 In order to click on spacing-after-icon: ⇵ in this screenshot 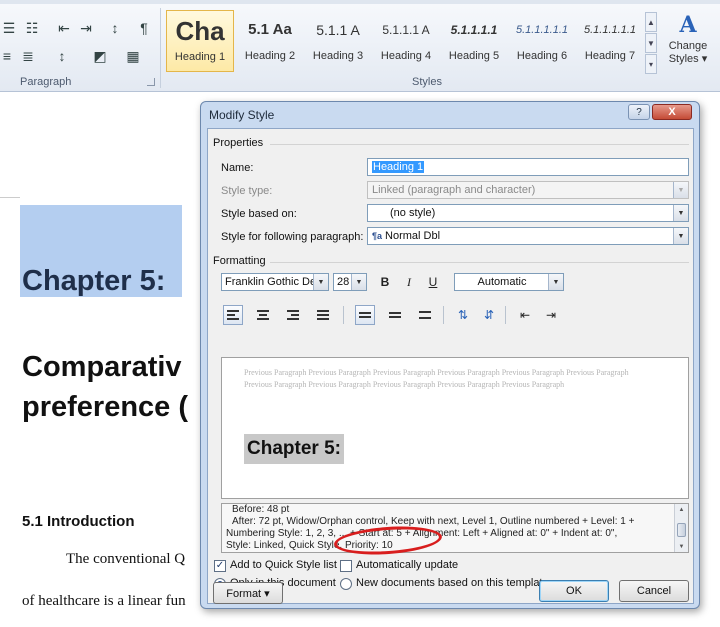, I will do `click(489, 315)`.